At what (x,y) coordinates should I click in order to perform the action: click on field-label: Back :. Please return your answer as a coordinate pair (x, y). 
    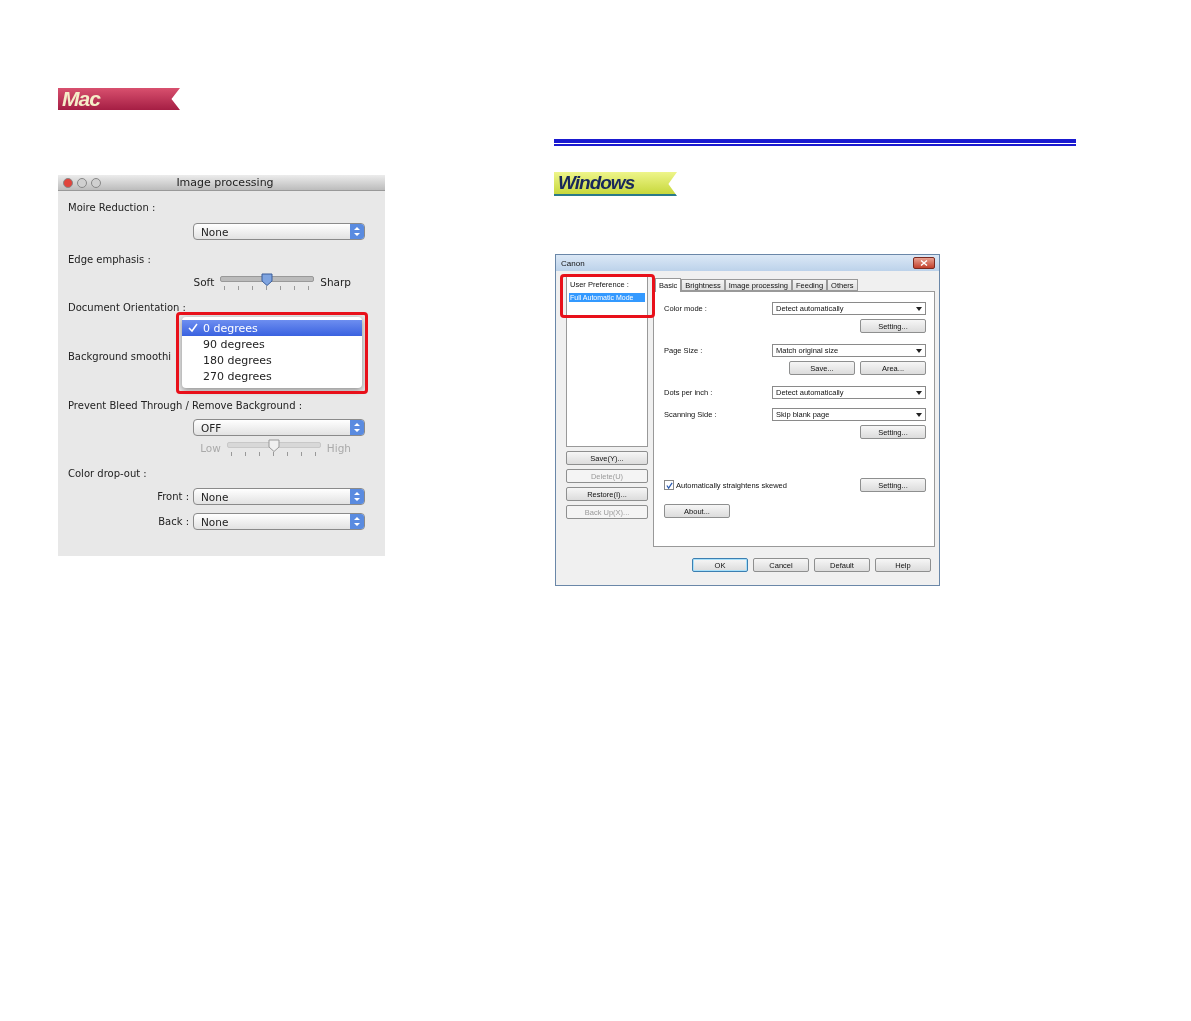
    Looking at the image, I should click on (173, 521).